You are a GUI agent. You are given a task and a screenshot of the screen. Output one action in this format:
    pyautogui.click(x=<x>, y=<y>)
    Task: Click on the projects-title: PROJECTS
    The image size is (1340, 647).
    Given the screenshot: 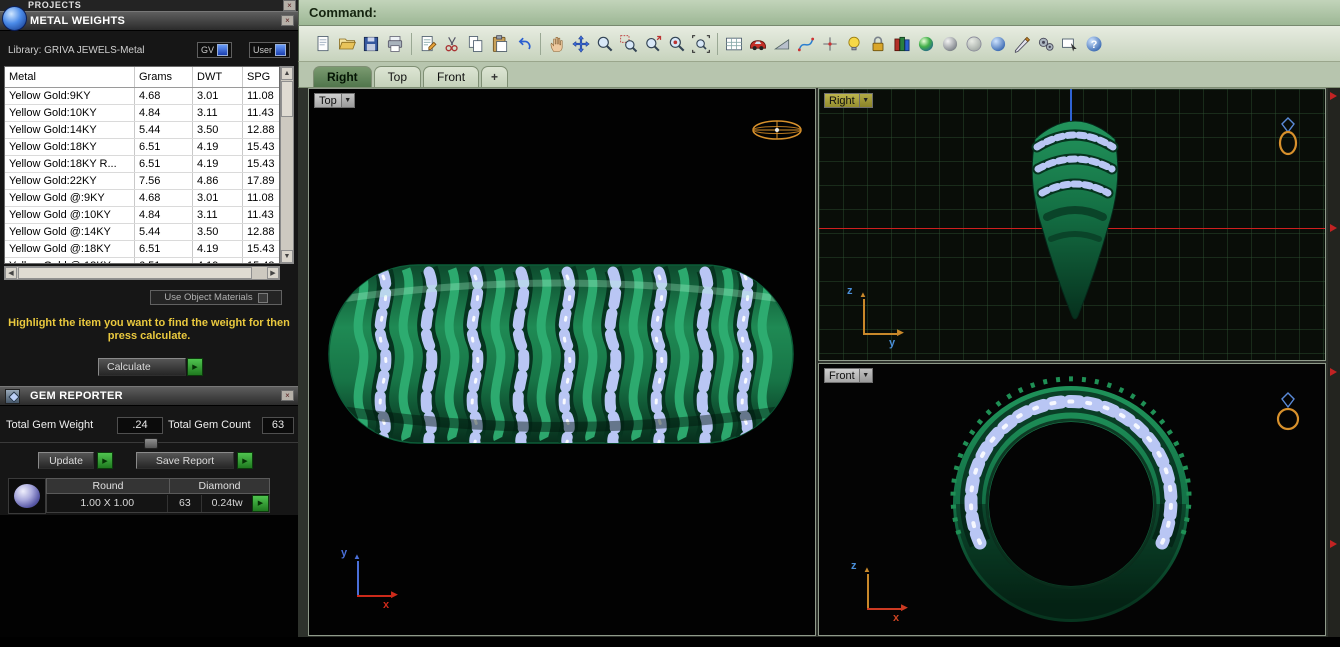 What is the action you would take?
    pyautogui.click(x=55, y=5)
    